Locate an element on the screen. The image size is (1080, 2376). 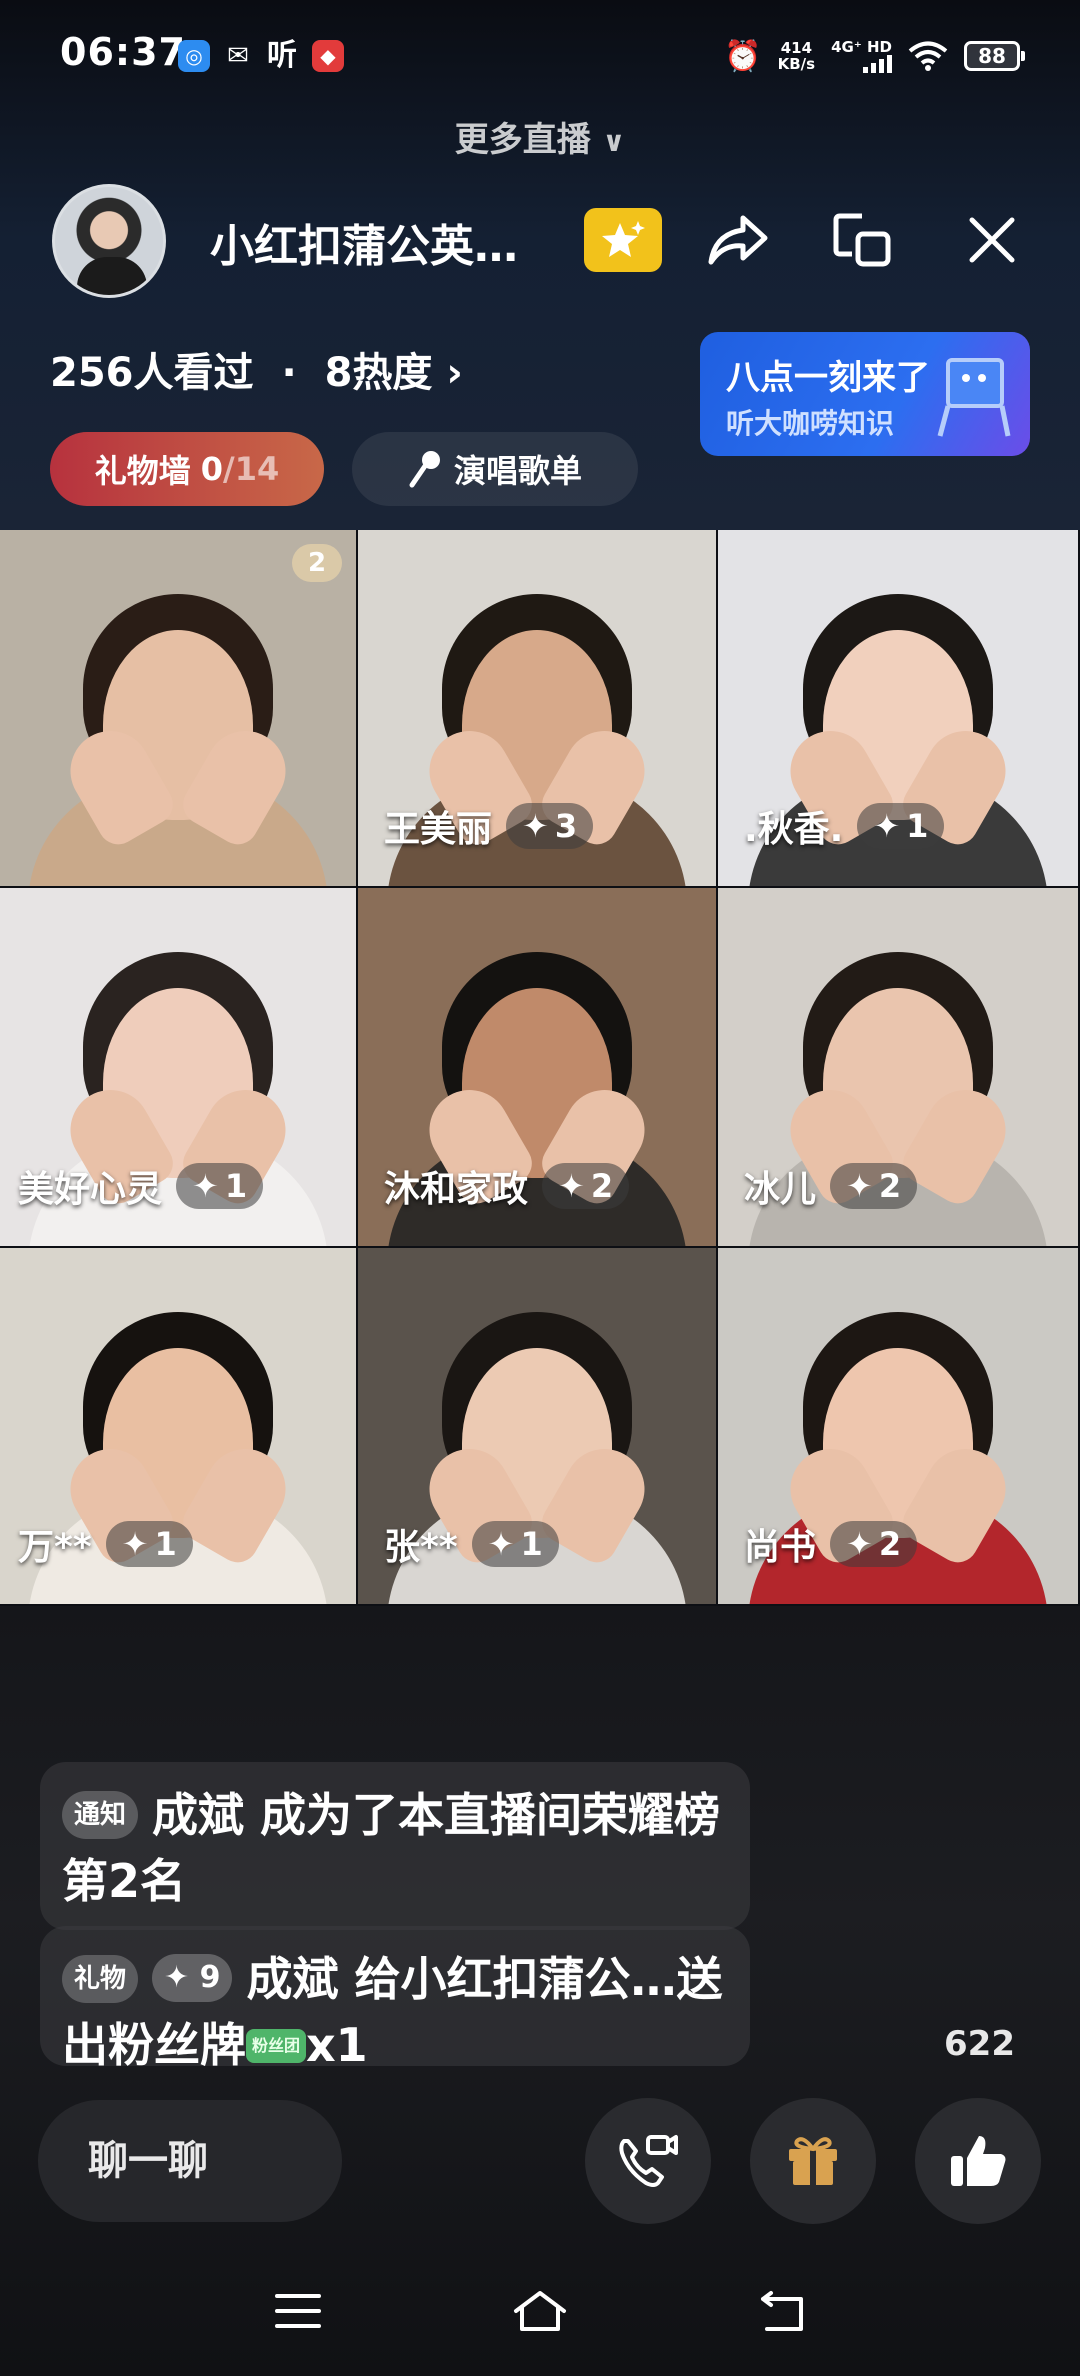
picture-in-picture-icon is located at coordinates (862, 240).